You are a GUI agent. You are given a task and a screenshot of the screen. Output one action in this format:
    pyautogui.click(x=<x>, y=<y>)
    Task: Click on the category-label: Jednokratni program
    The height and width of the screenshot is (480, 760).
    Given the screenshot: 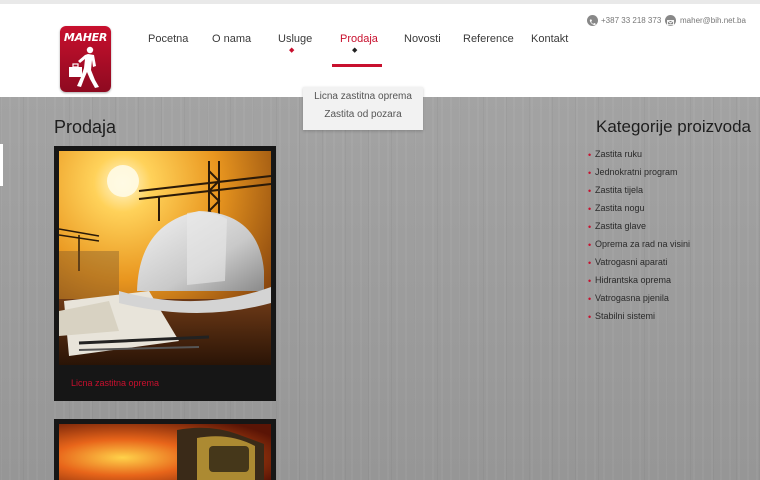 What is the action you would take?
    pyautogui.click(x=636, y=172)
    